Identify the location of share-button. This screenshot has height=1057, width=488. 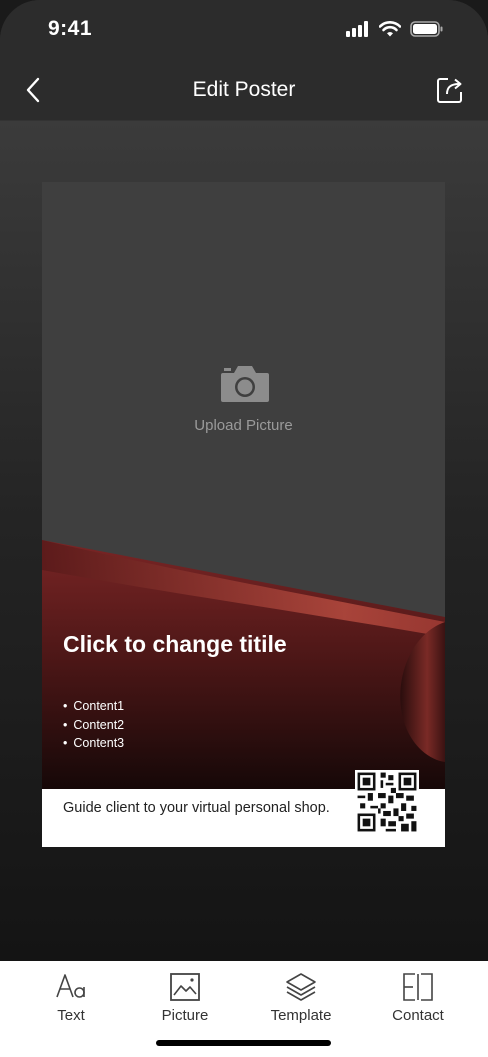
(450, 90).